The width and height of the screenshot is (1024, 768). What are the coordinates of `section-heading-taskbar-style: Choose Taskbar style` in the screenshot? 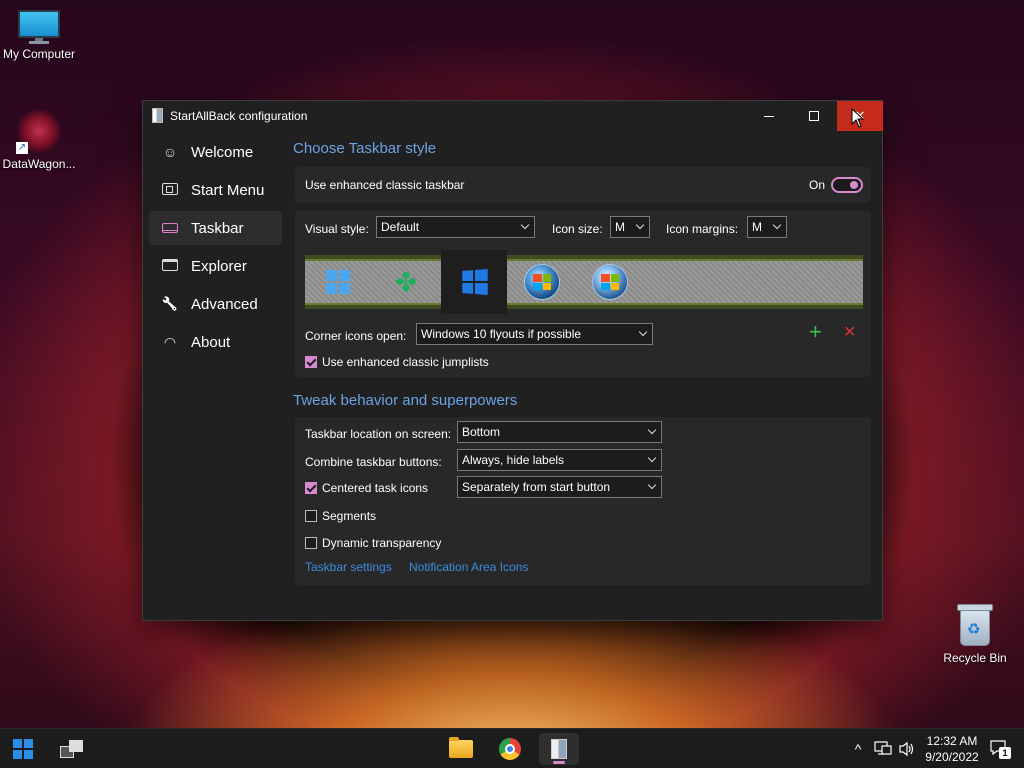 It's located at (365, 148).